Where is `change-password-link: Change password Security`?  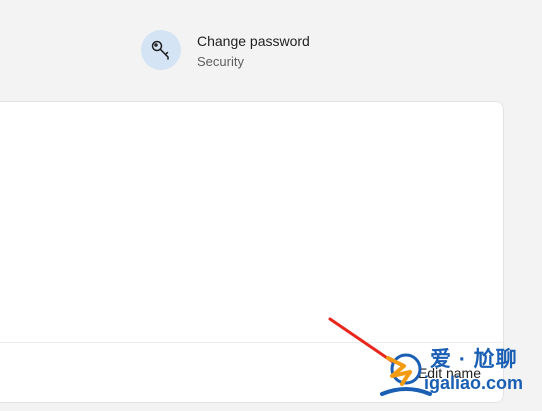
change-password-link: Change password Security is located at coordinates (251, 50).